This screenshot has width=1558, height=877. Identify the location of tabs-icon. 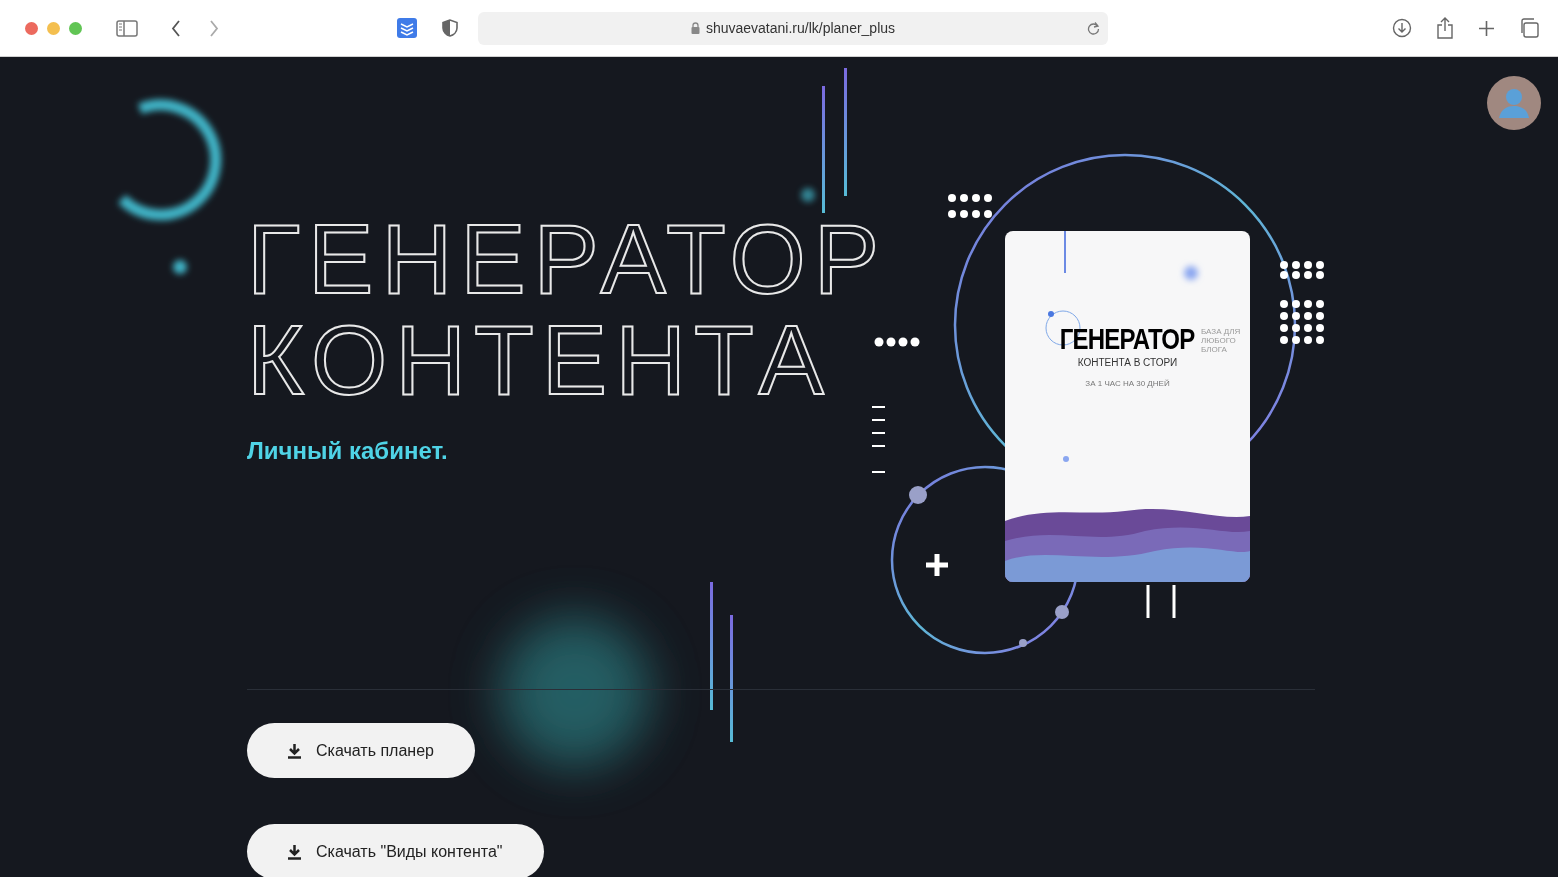
(1529, 28).